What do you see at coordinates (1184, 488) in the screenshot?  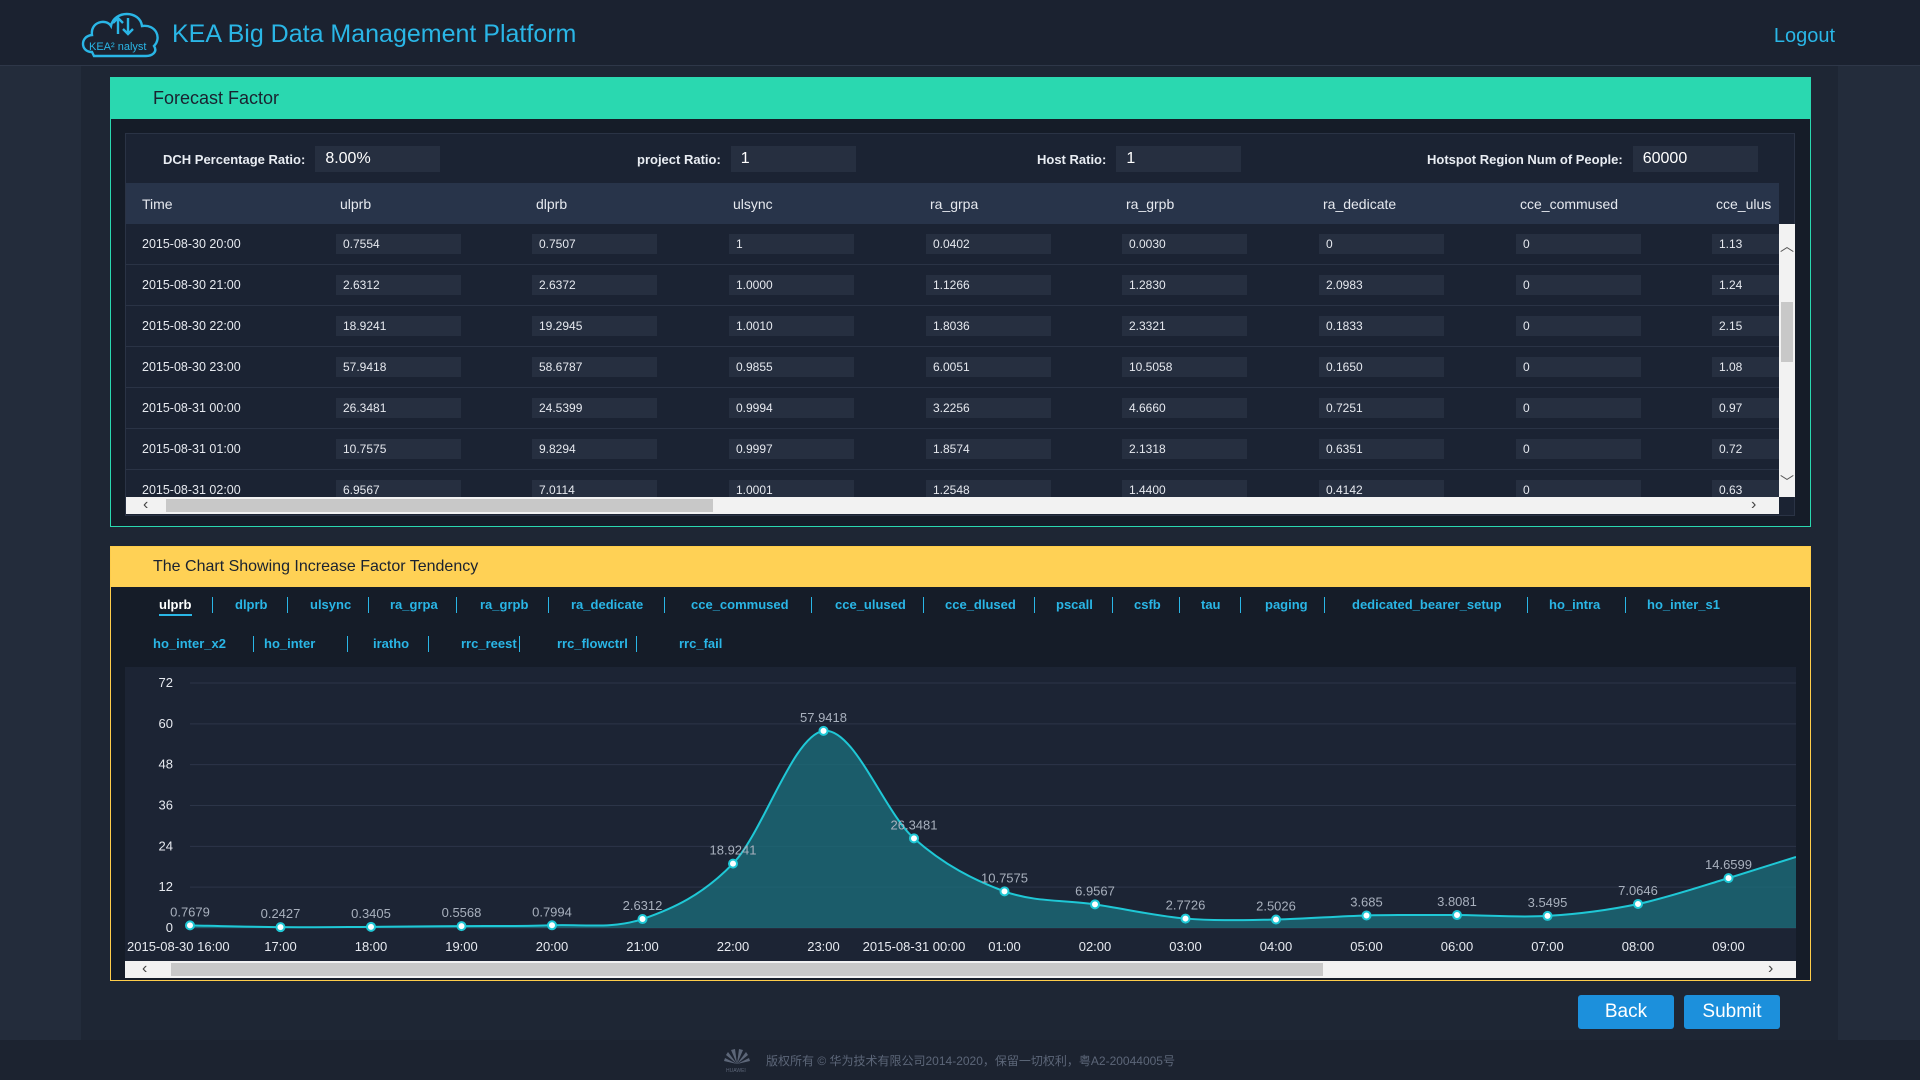 I see `value-cell: 1.4400` at bounding box center [1184, 488].